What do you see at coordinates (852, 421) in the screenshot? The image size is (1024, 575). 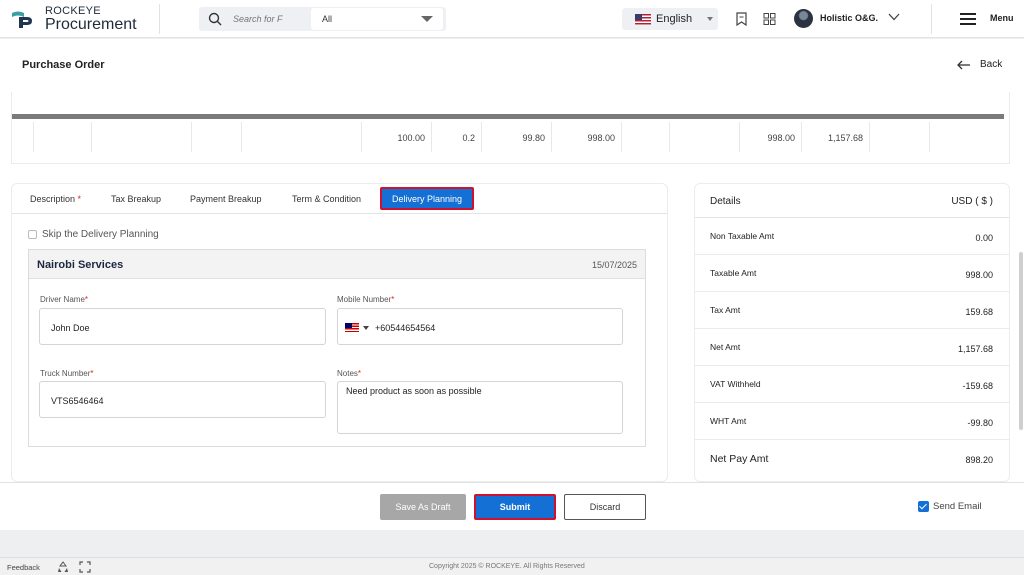 I see `detail-row: WHT Amt -99.80` at bounding box center [852, 421].